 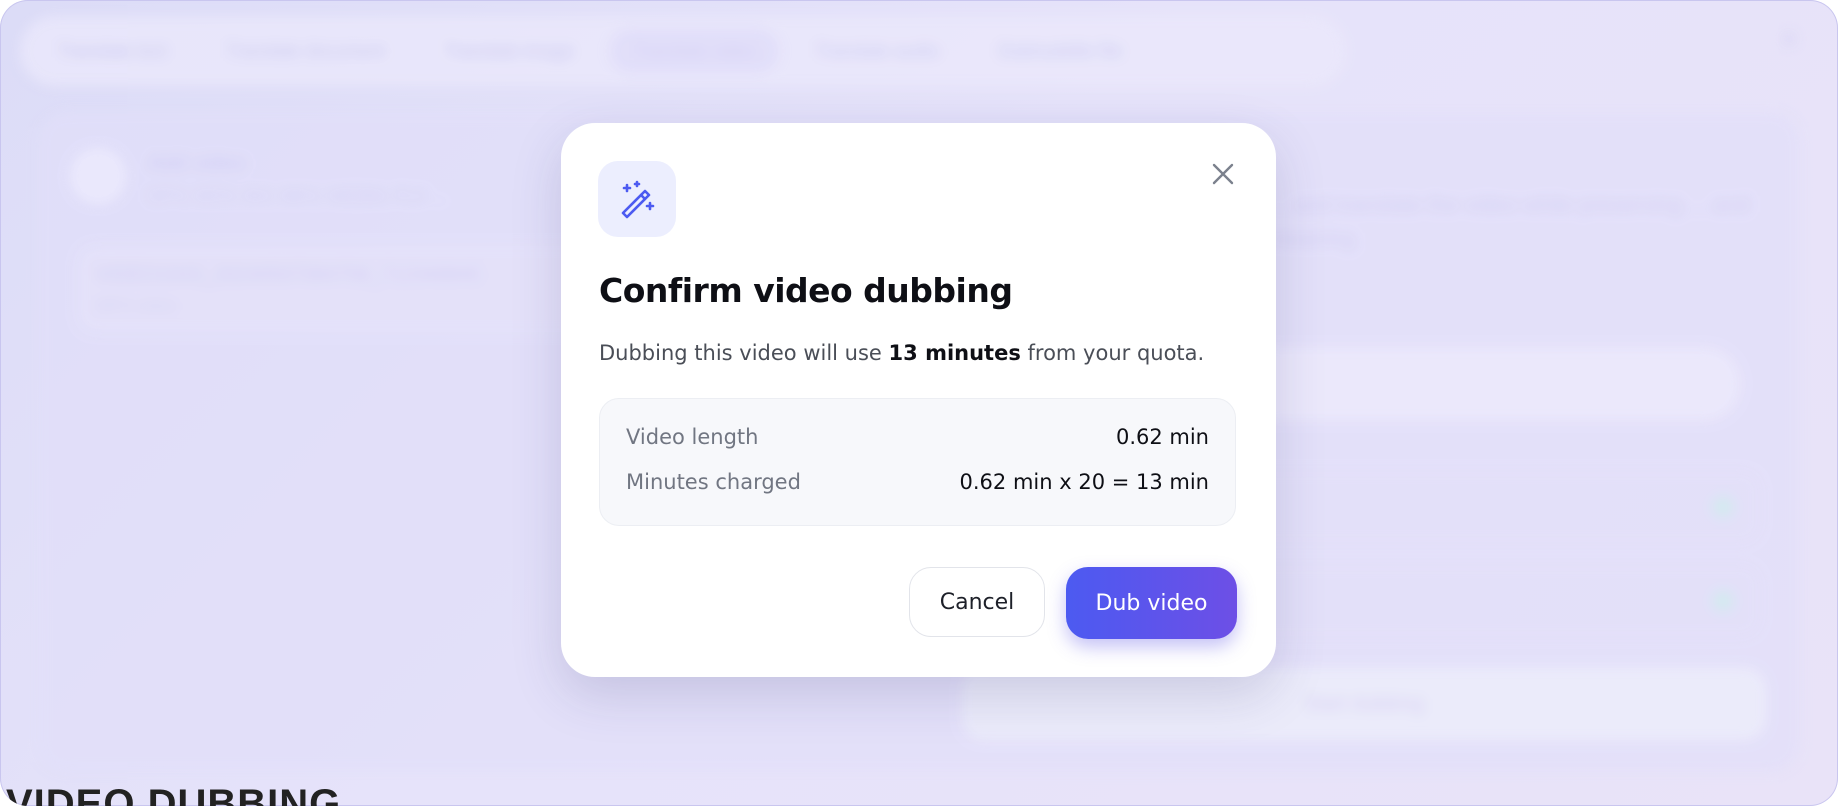 What do you see at coordinates (1364, 704) in the screenshot?
I see `start-dubbing-button: Start dubbing` at bounding box center [1364, 704].